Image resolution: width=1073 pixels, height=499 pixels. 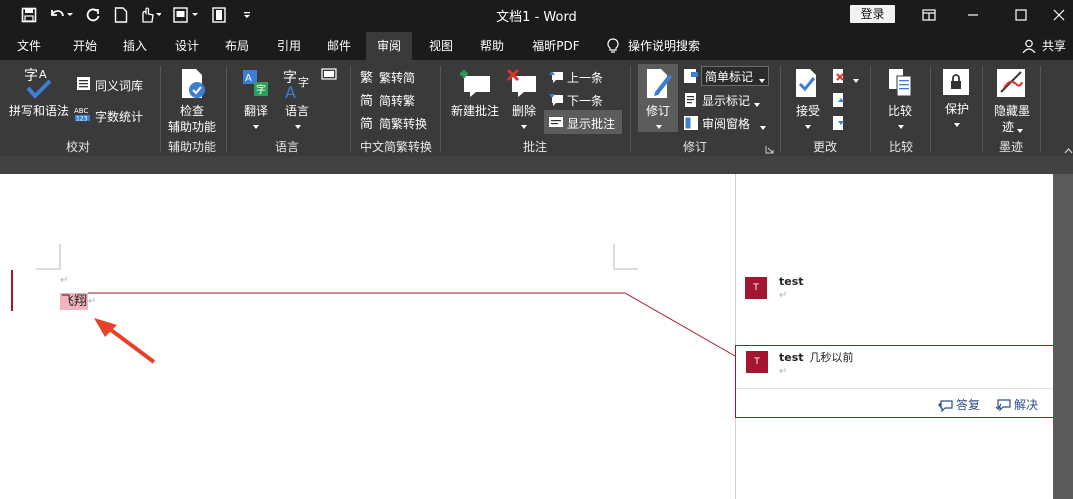 What do you see at coordinates (119, 116) in the screenshot?
I see `word-count-button: 字数统计` at bounding box center [119, 116].